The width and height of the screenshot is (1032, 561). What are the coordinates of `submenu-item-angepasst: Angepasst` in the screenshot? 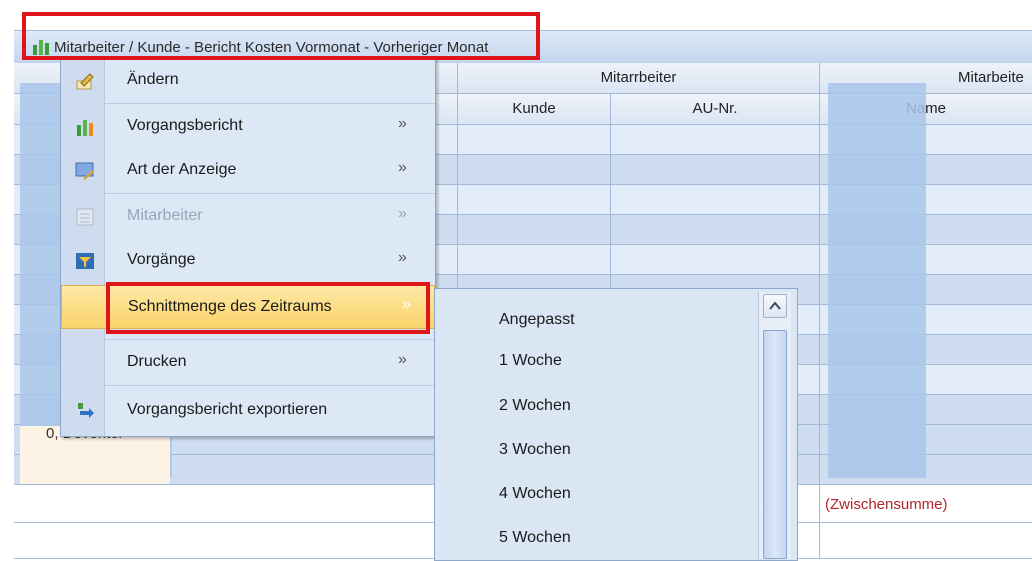 It's located at (537, 320).